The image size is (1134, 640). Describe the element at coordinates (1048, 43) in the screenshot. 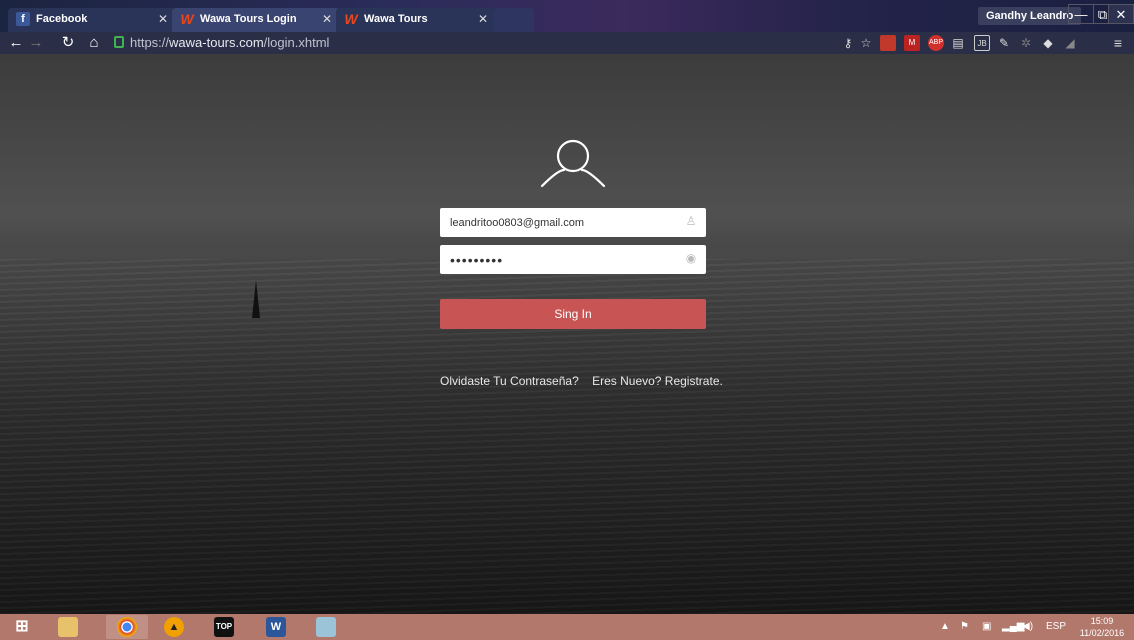

I see `diamond-extension-icon: ◆` at that location.